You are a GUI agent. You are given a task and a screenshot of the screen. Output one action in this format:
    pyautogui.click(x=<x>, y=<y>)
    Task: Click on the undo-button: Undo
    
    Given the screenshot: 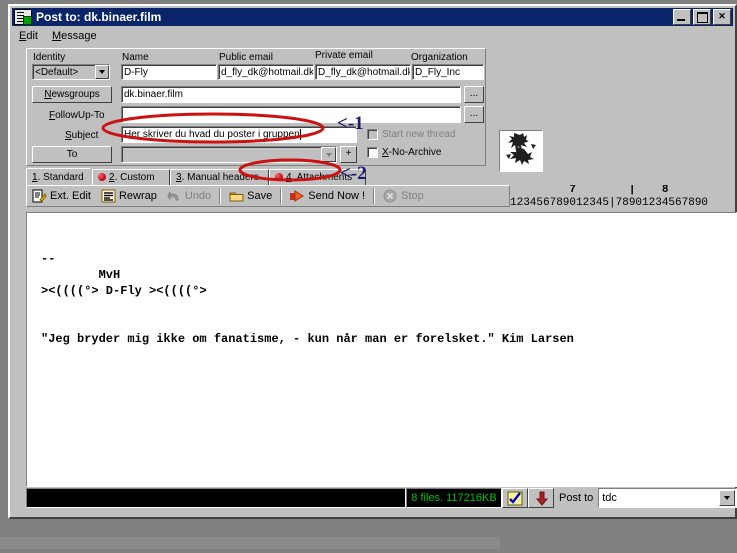 What is the action you would take?
    pyautogui.click(x=189, y=196)
    